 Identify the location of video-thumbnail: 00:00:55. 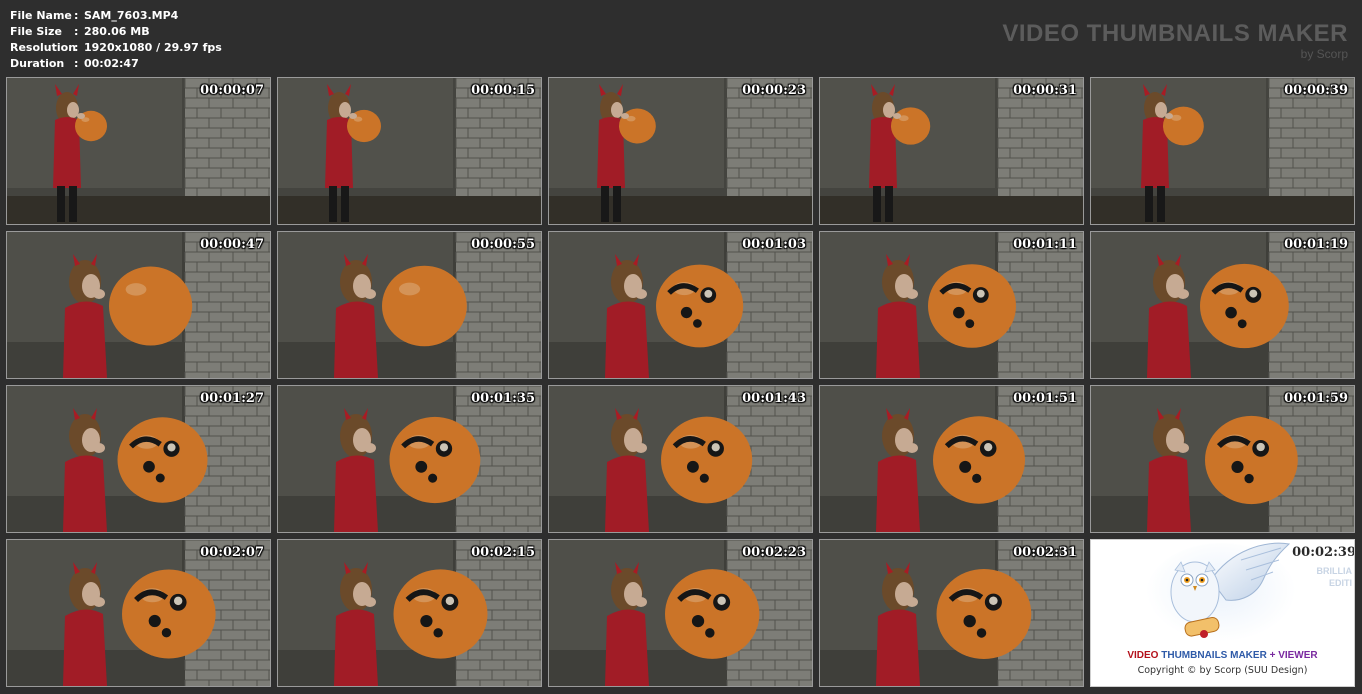
(409, 305).